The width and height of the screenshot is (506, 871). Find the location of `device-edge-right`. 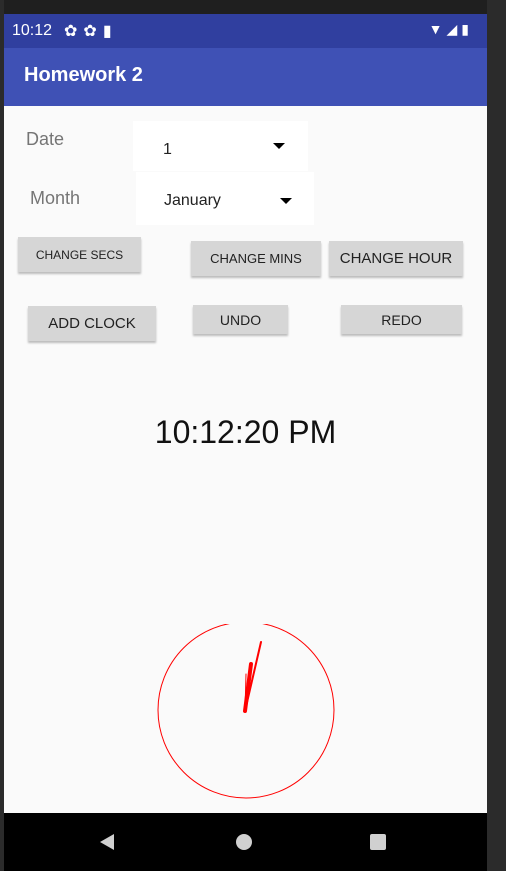

device-edge-right is located at coordinates (496, 435).